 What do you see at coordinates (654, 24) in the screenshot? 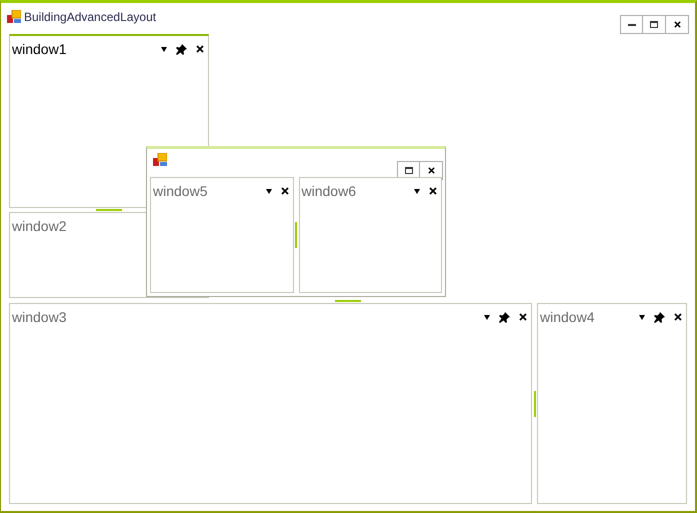
I see `maximize-button` at bounding box center [654, 24].